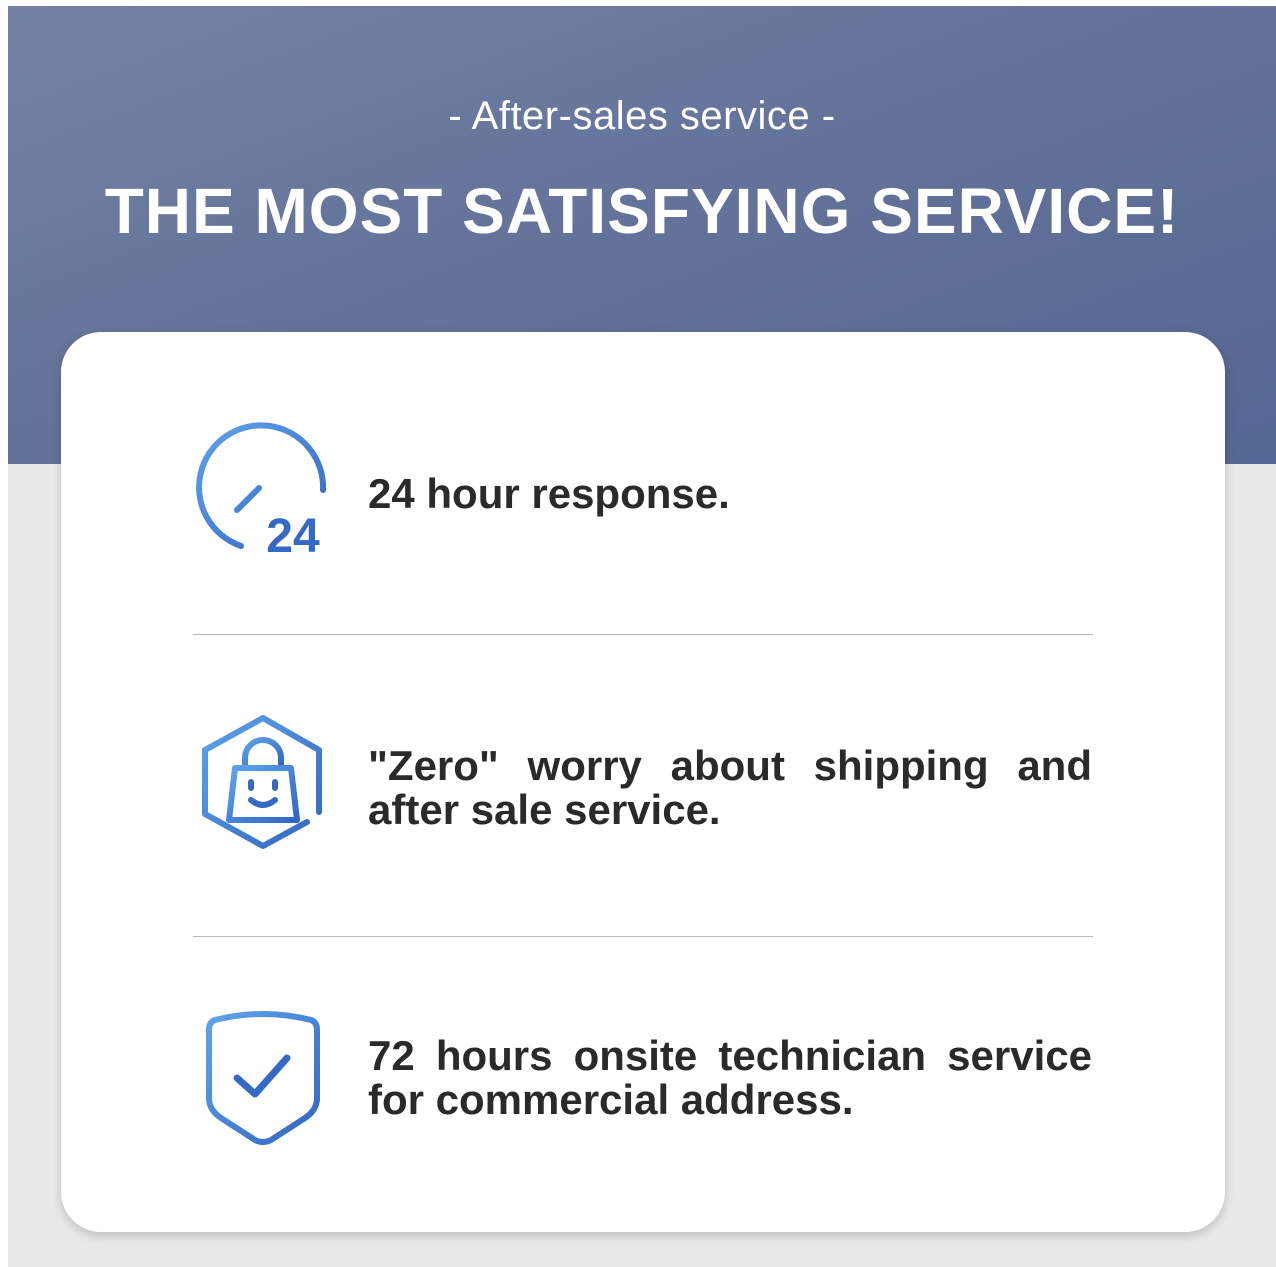 The height and width of the screenshot is (1267, 1276). What do you see at coordinates (263, 1078) in the screenshot?
I see `shield-check-icon` at bounding box center [263, 1078].